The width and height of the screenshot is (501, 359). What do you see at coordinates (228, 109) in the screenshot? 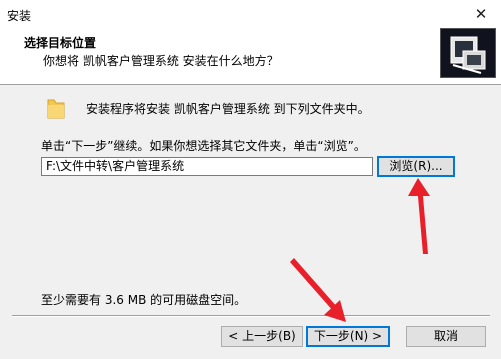
I see `install-location-text: 安装程序将安装 凯帆客户管理系统 到下列文件夹中。` at bounding box center [228, 109].